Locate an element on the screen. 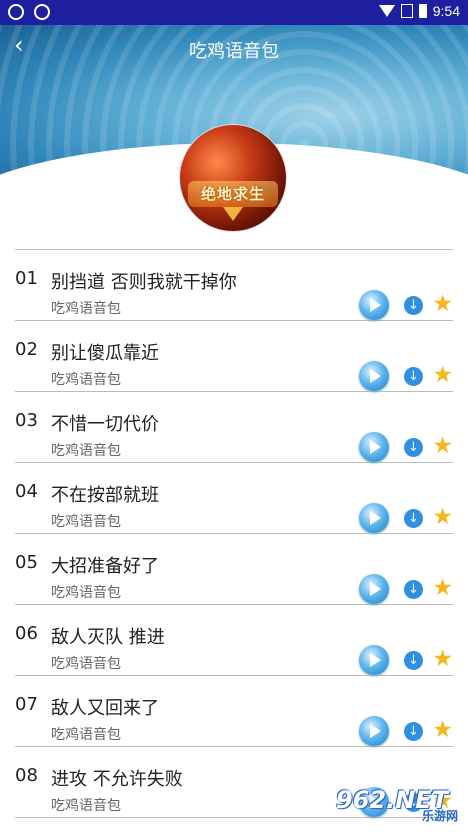  list-item: 02 别让傻瓜靠近吃鸡语音包 ↓ ★ is located at coordinates (234, 356).